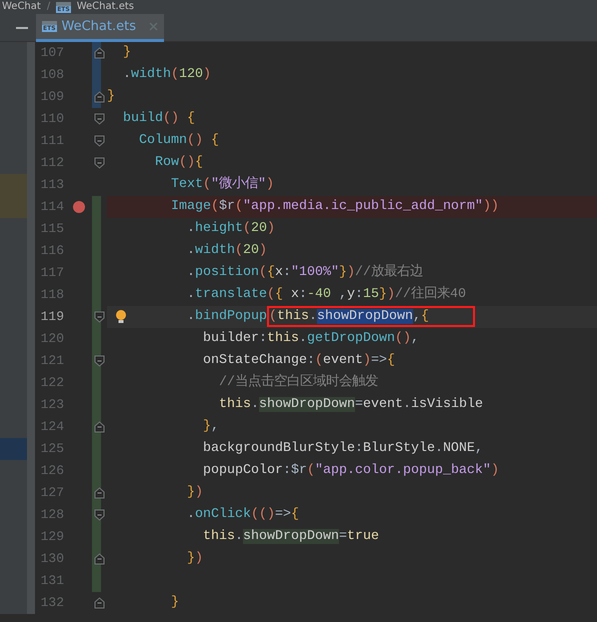 The image size is (597, 622). Describe the element at coordinates (52, 251) in the screenshot. I see `line-number: 116` at that location.